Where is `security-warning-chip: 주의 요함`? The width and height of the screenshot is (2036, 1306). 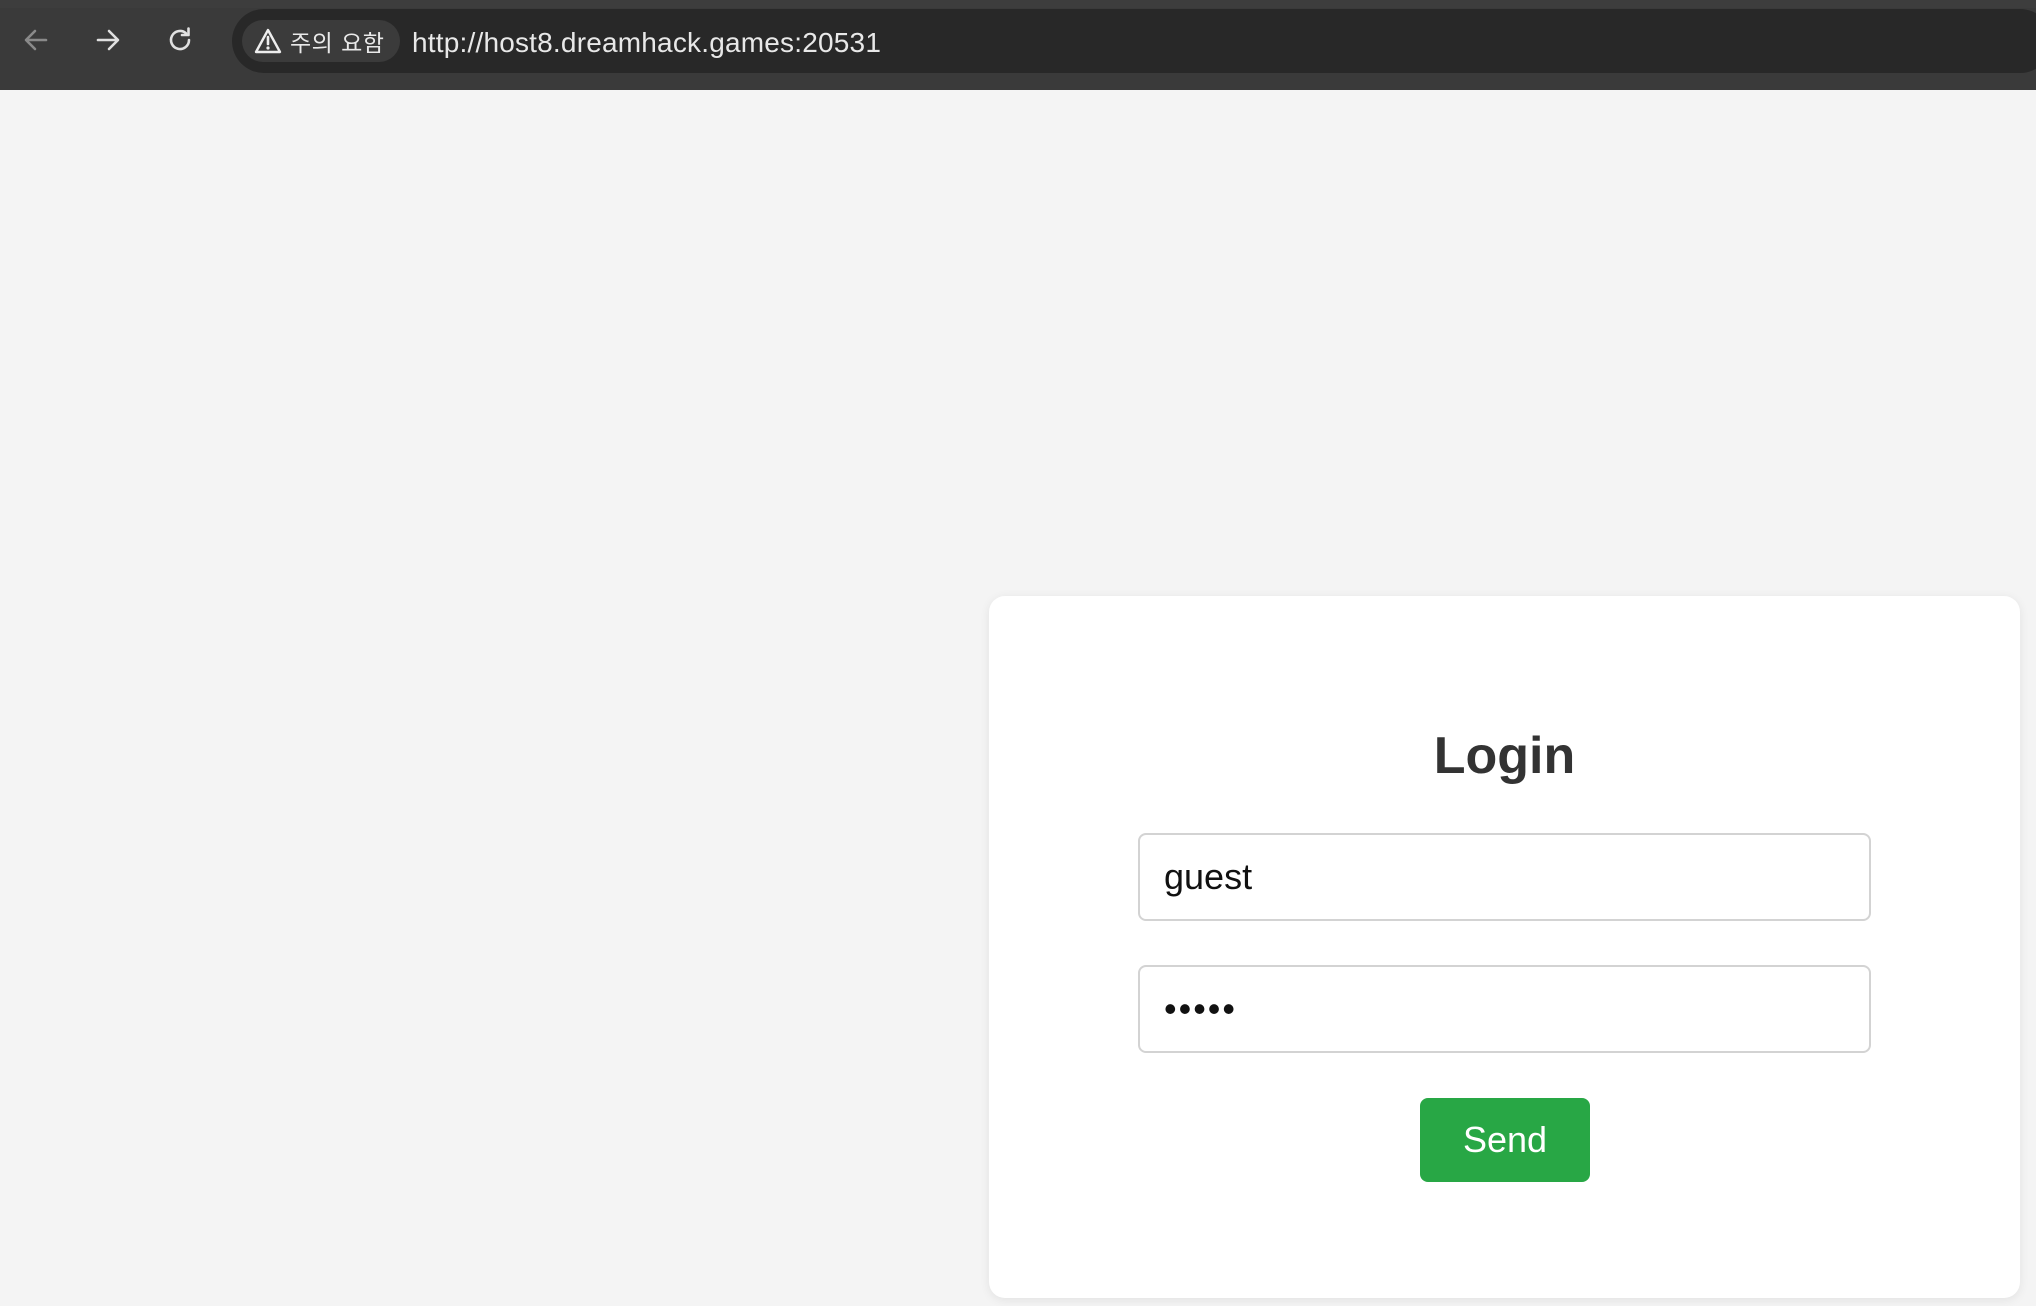 security-warning-chip: 주의 요함 is located at coordinates (321, 41).